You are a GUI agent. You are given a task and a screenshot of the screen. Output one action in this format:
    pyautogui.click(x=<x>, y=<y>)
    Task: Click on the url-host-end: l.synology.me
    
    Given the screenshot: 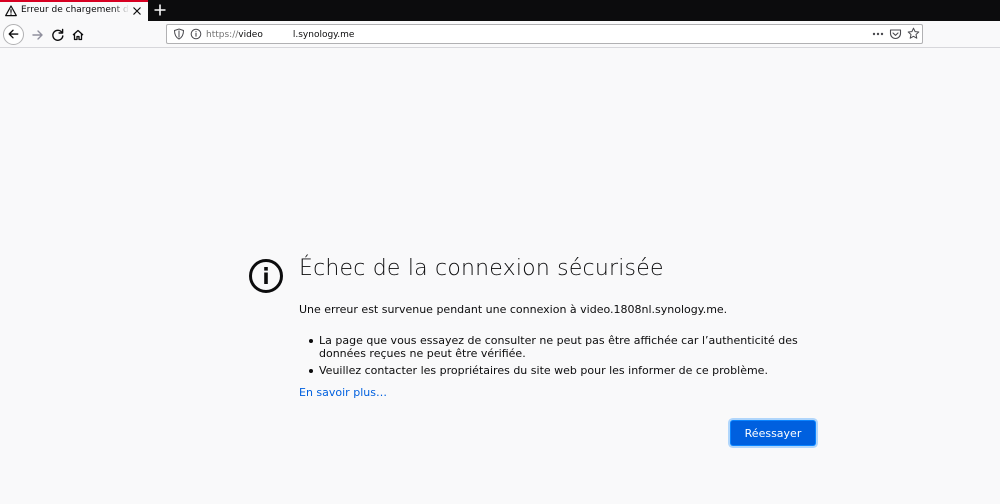 What is the action you would take?
    pyautogui.click(x=323, y=35)
    